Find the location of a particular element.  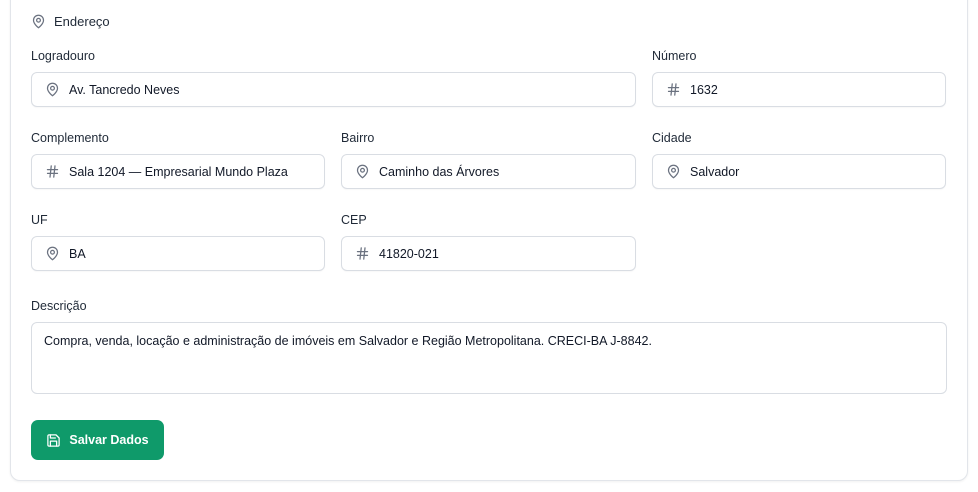

bairro-field: Caminho das Árvores is located at coordinates (488, 171).